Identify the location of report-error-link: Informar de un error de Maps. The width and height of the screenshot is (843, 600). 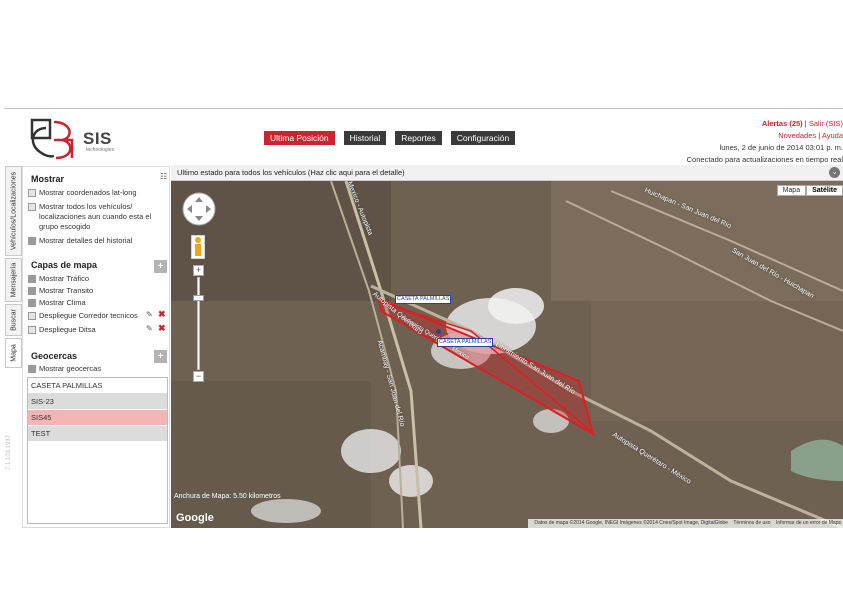
(808, 523).